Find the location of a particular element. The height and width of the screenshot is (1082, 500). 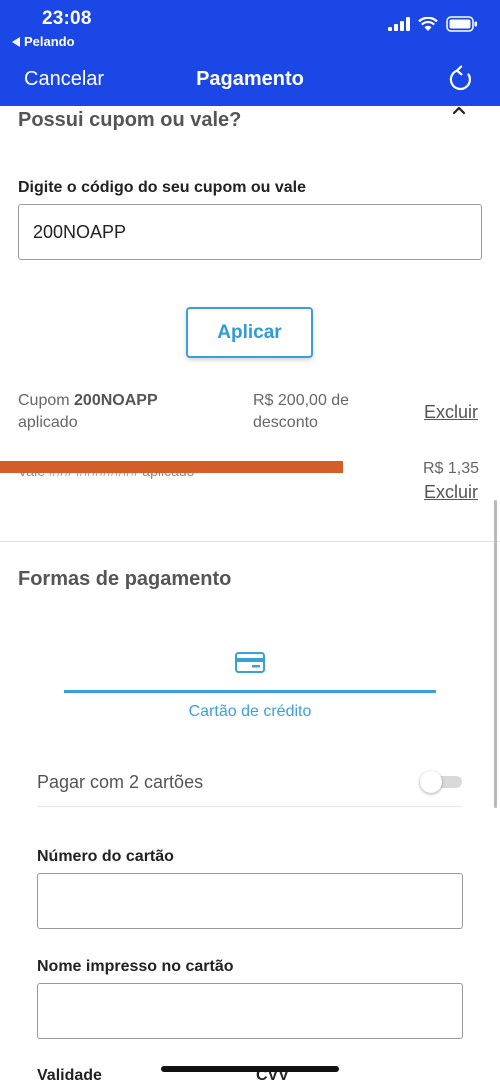

payment-section-title: Formas de pagamento is located at coordinates (125, 579).